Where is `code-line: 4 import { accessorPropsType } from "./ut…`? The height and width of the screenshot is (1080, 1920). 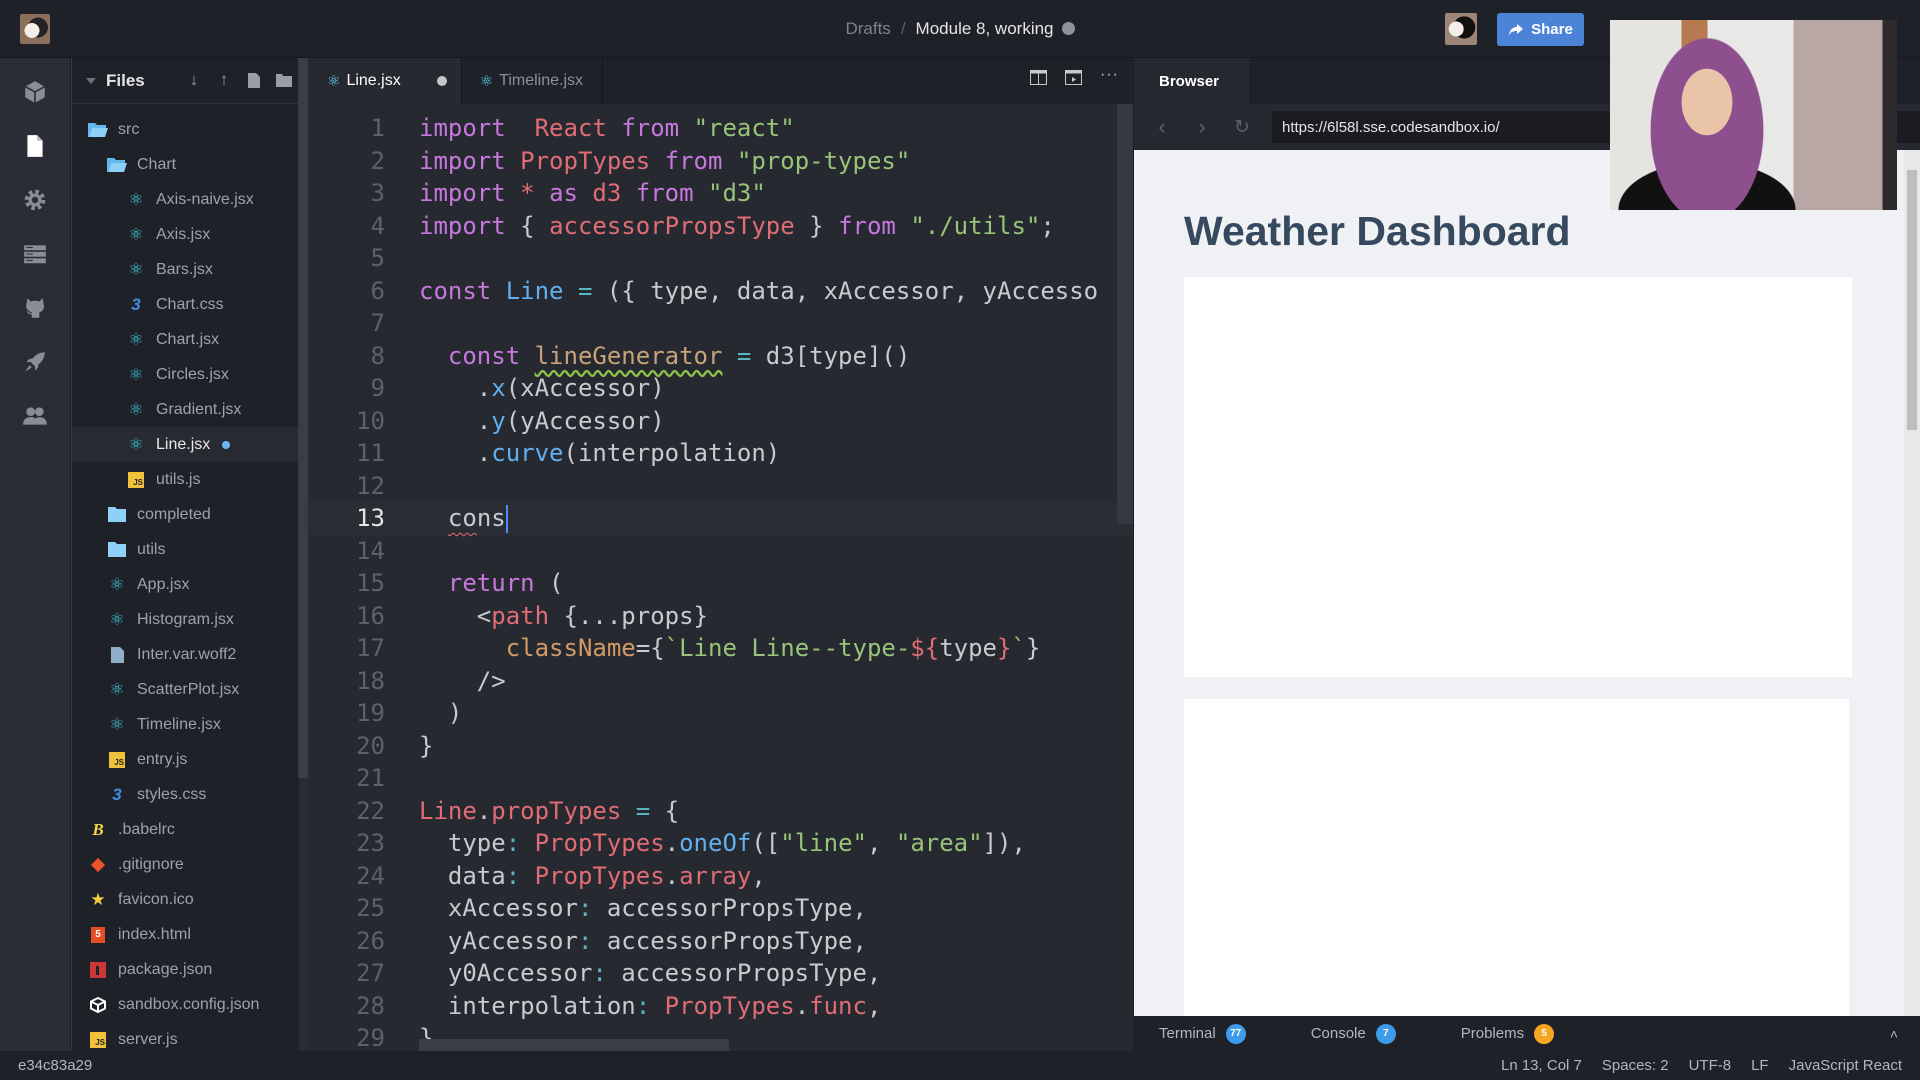 code-line: 4 import { accessorPropsType } from "./ut… is located at coordinates (721, 226).